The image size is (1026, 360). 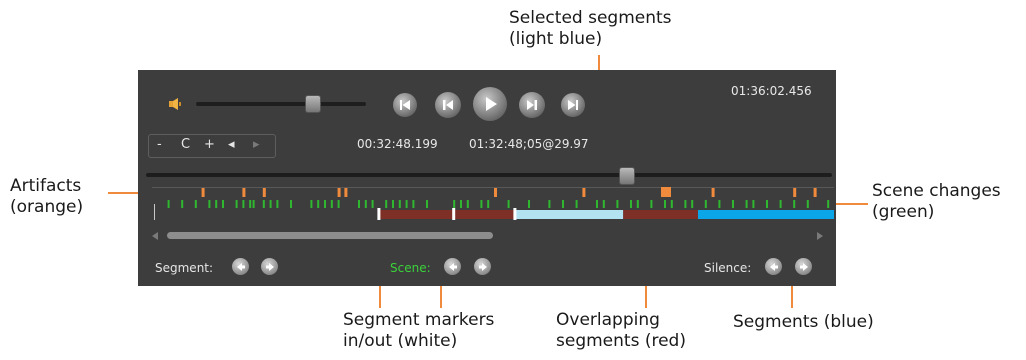 I want to click on silence-prev-button, so click(x=773, y=266).